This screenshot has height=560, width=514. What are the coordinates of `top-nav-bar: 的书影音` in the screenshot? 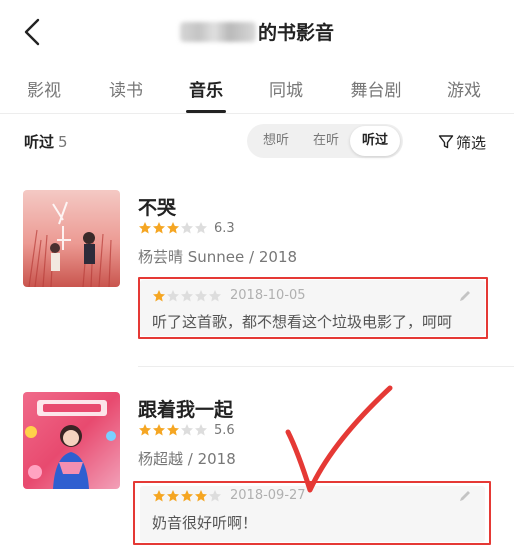 It's located at (257, 32).